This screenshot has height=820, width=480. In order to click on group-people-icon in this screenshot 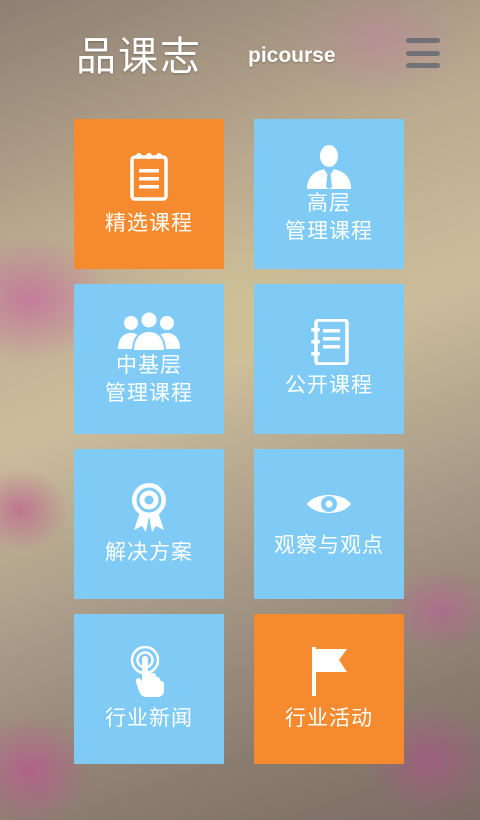, I will do `click(149, 331)`.